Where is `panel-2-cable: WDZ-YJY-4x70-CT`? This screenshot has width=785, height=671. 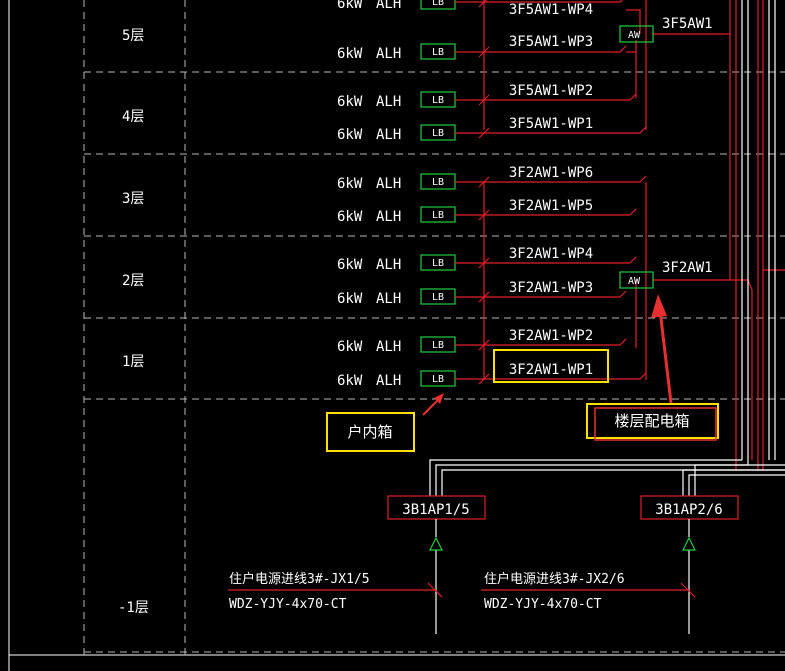 panel-2-cable: WDZ-YJY-4x70-CT is located at coordinates (543, 604).